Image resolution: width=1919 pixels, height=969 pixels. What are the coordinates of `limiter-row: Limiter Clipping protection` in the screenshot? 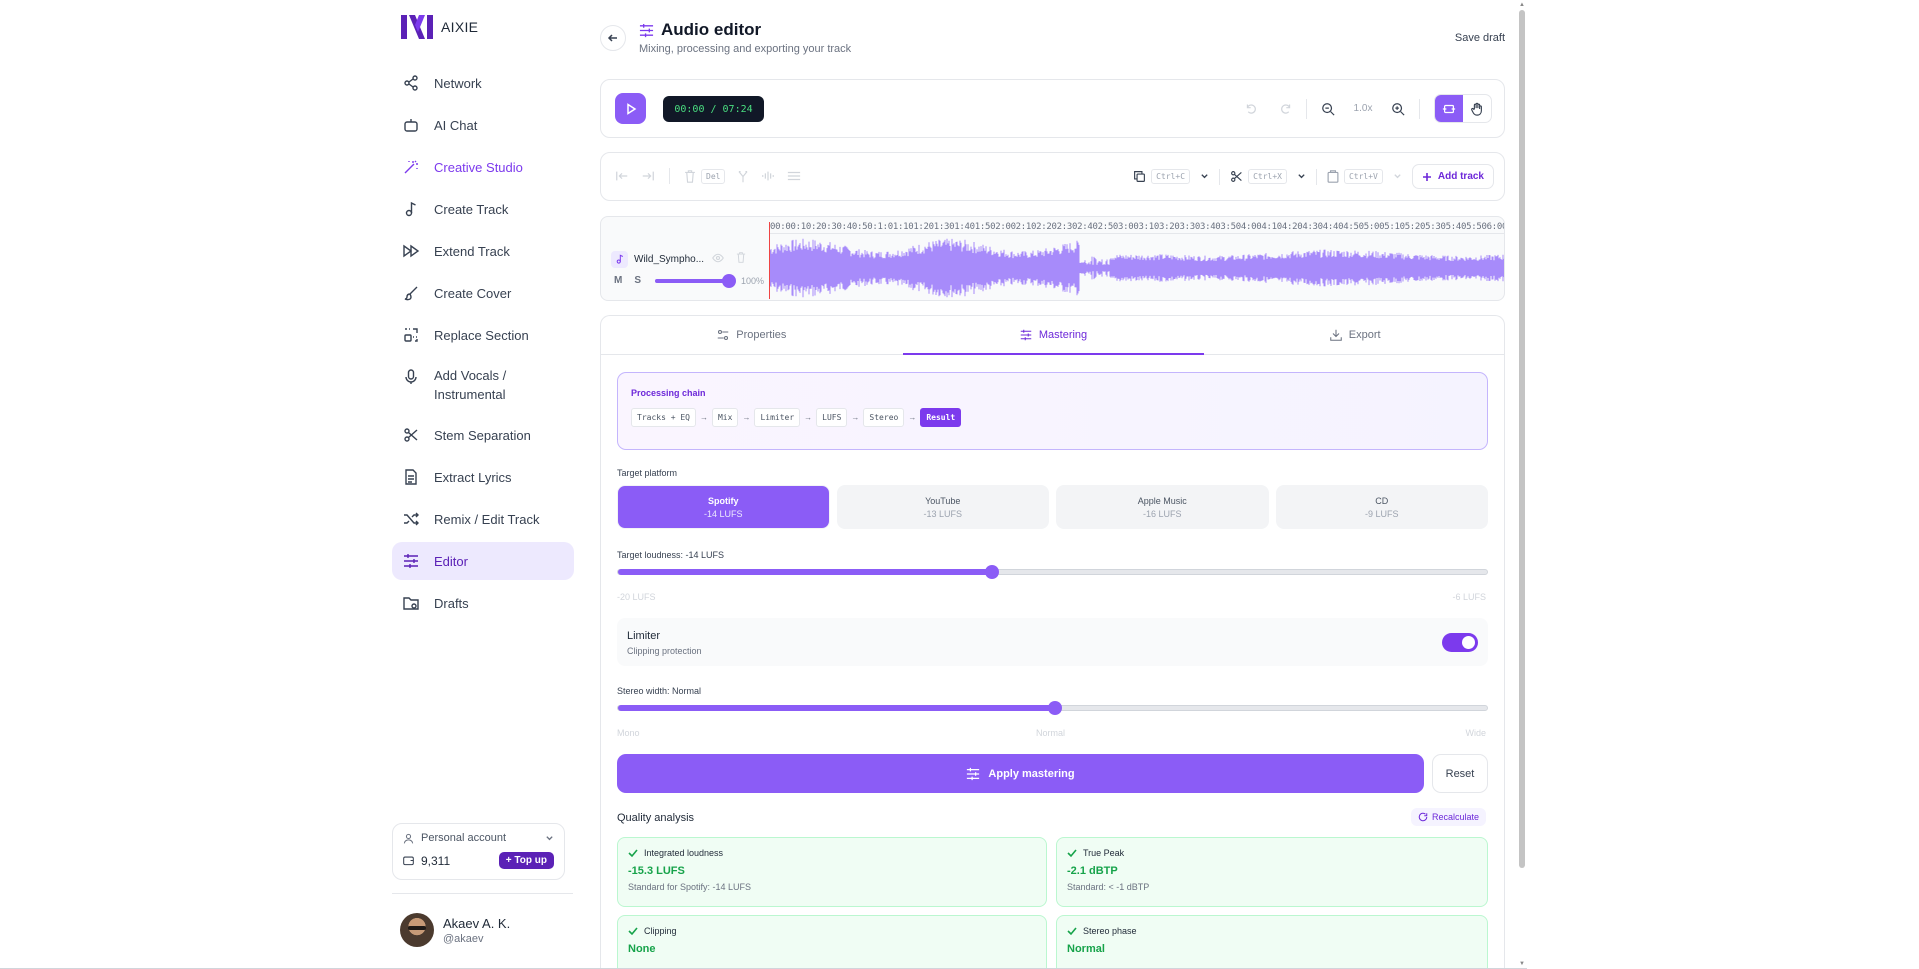 It's located at (1052, 642).